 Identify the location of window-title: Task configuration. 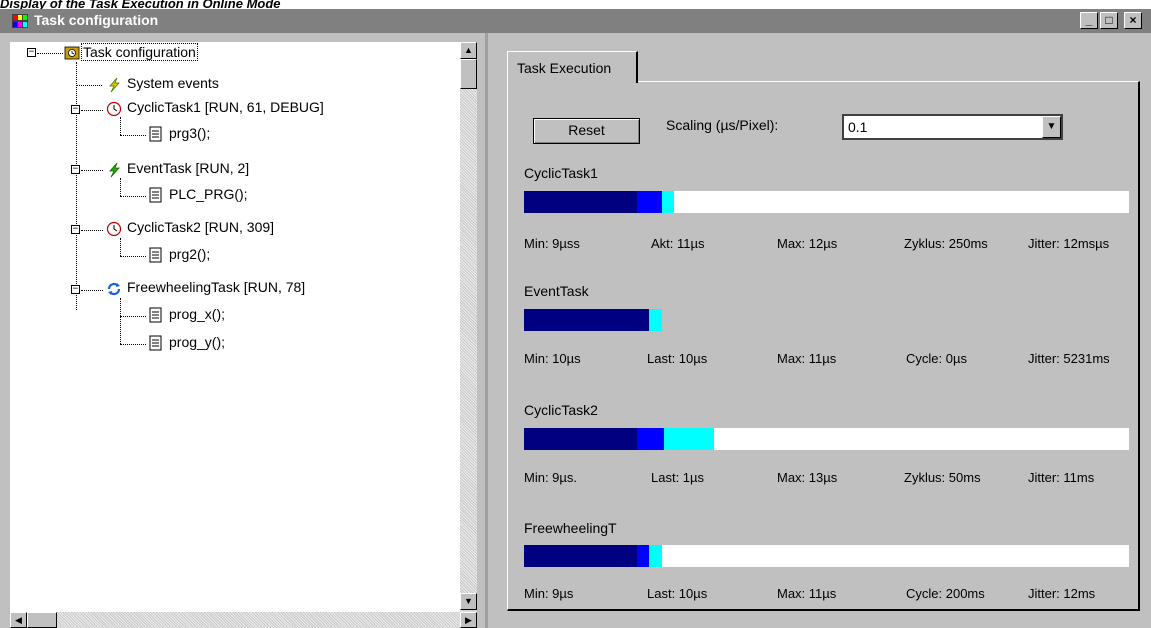
(96, 20).